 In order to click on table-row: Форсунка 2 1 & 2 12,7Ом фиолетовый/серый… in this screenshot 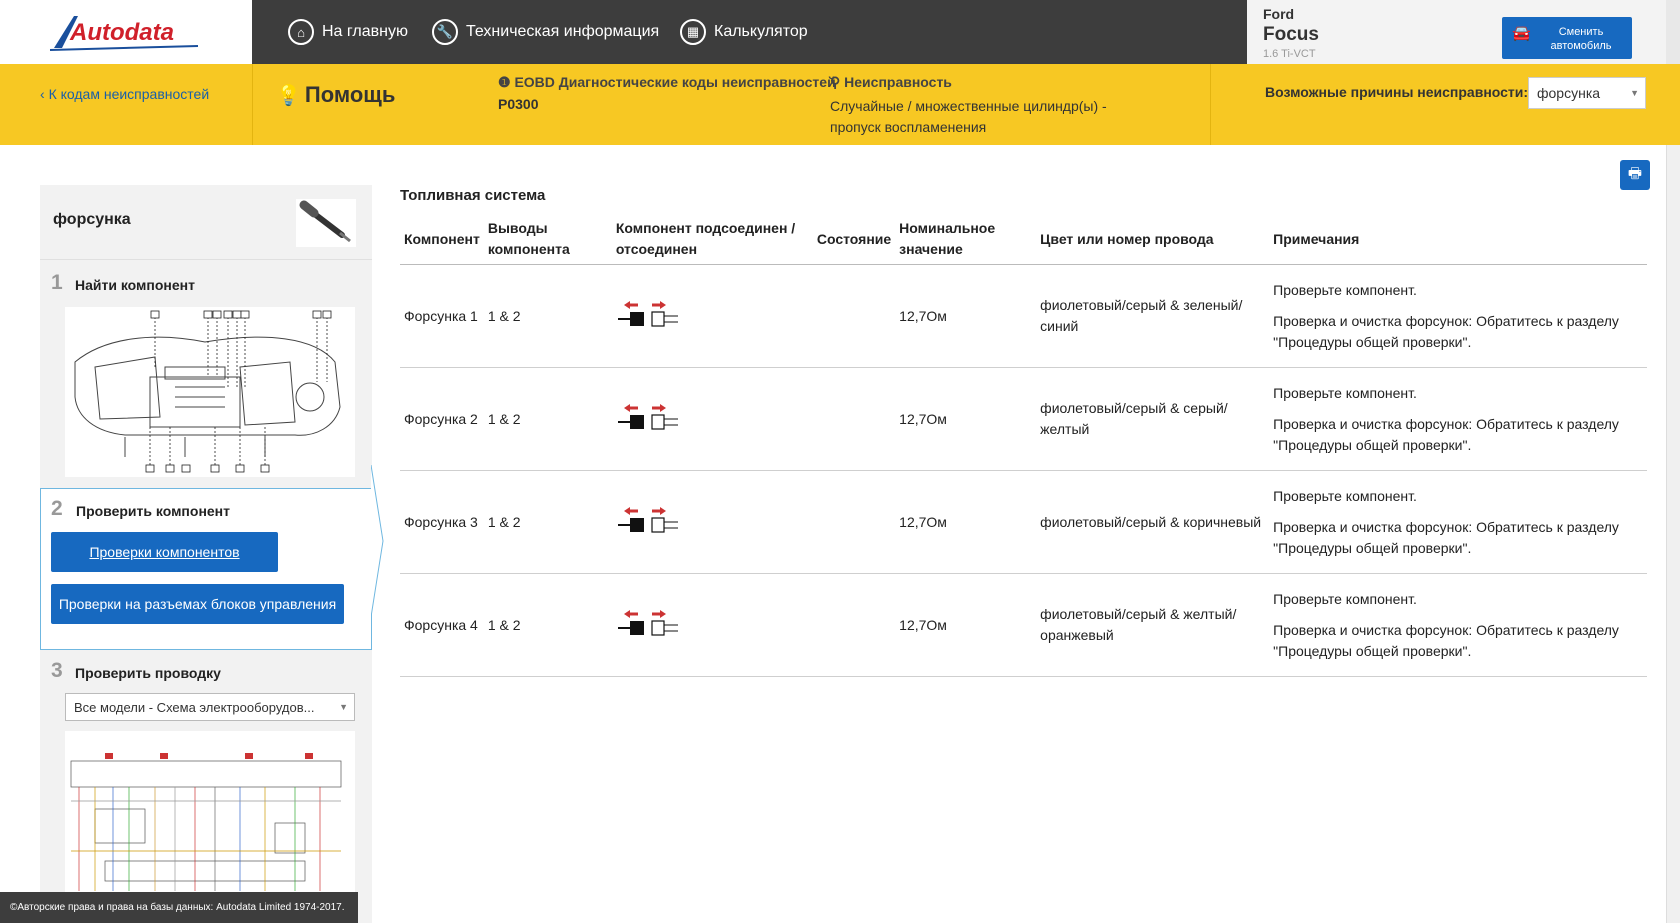, I will do `click(1023, 419)`.